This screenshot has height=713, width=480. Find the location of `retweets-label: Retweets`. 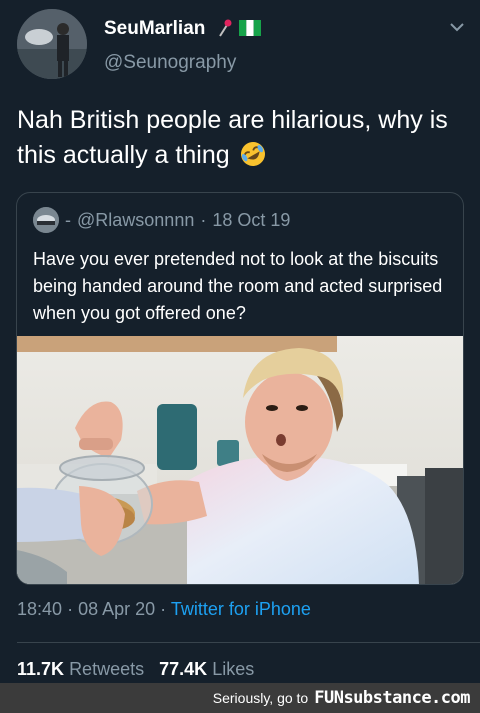

retweets-label: Retweets is located at coordinates (107, 669).